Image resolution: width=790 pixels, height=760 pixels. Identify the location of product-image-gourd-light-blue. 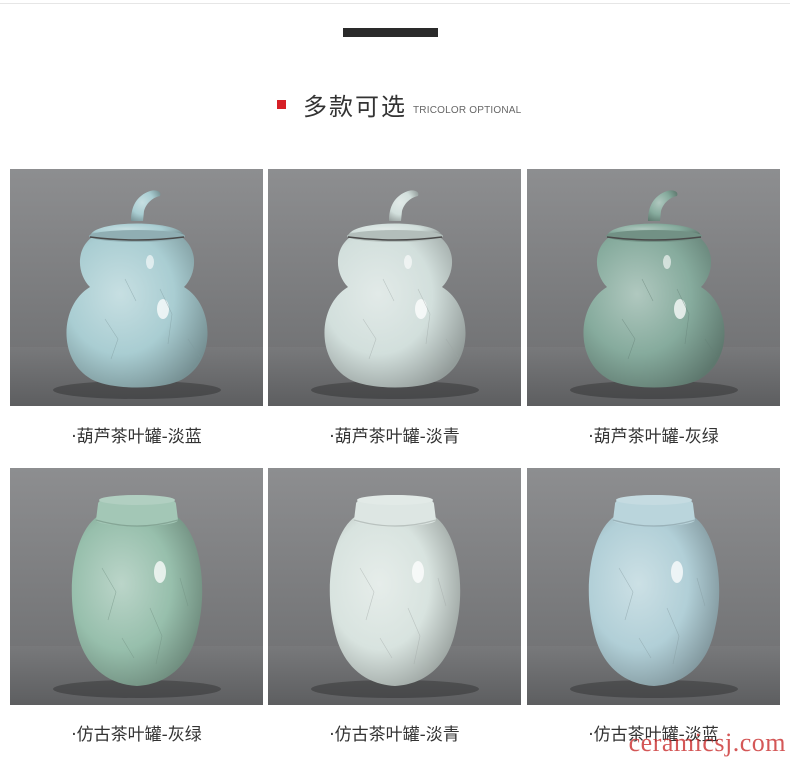
(136, 287).